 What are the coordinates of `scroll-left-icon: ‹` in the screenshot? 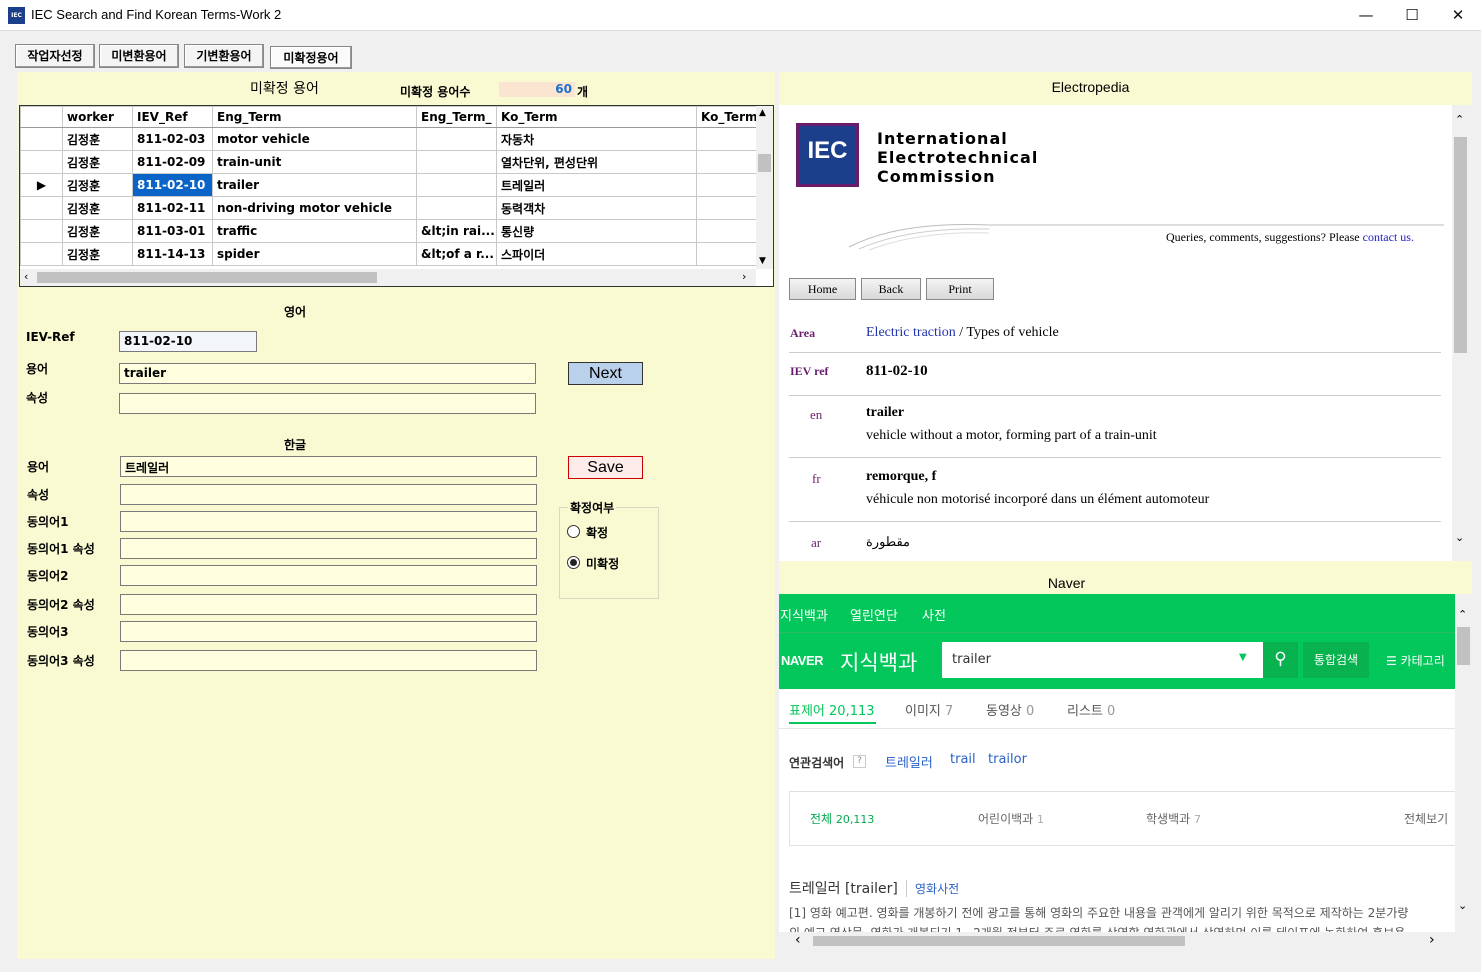 It's located at (26, 276).